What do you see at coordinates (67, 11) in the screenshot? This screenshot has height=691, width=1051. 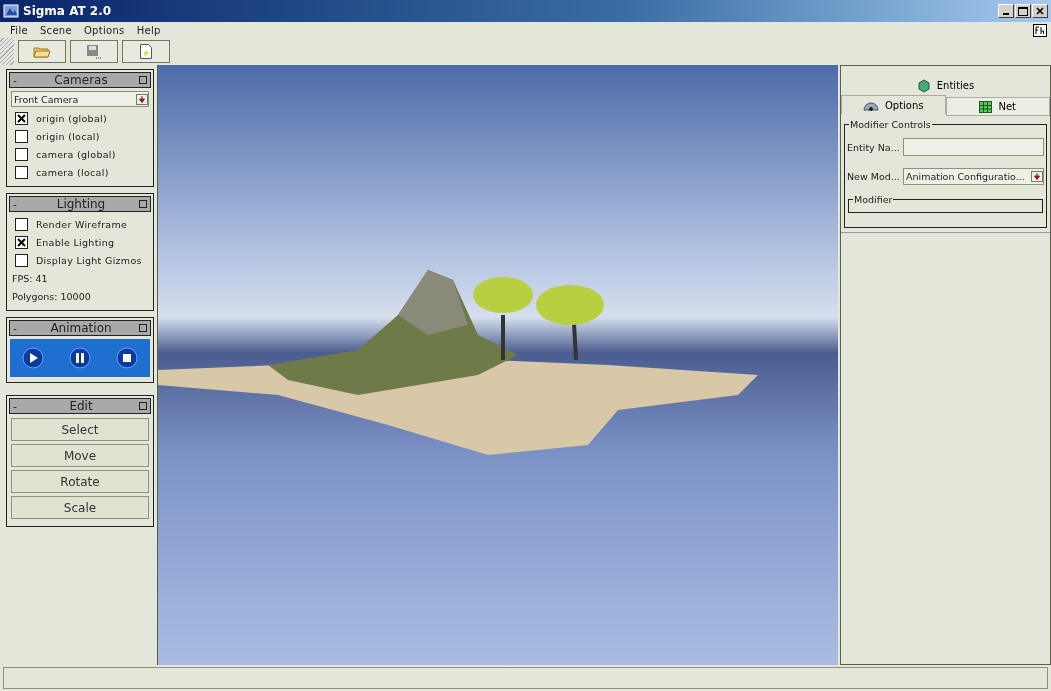 I see `window-title: Sigma AT 2.0` at bounding box center [67, 11].